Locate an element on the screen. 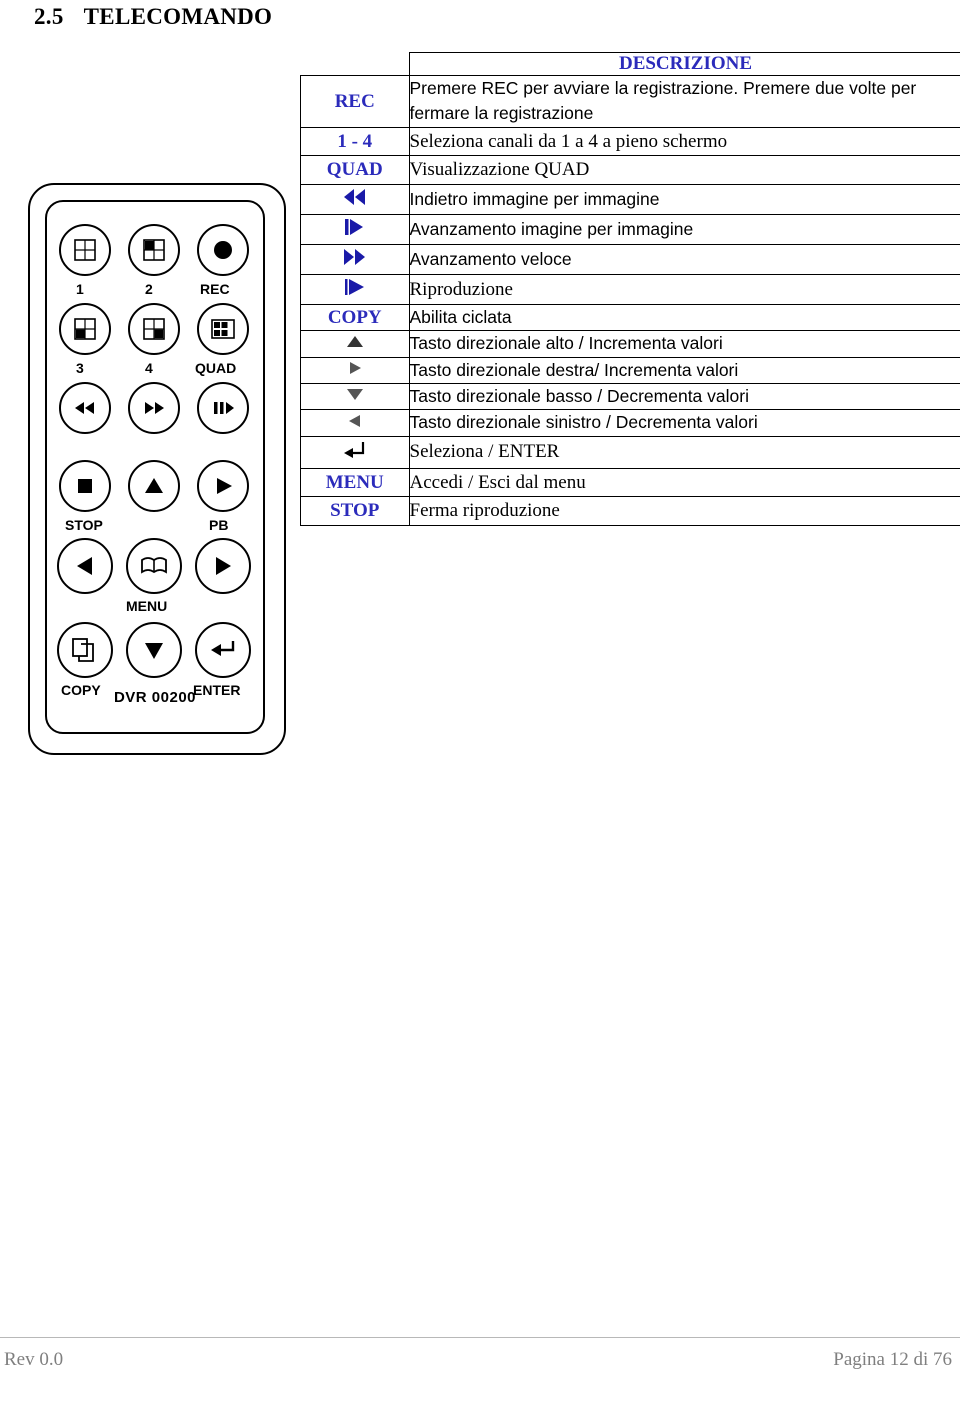  remote-model-label: DVR 00200 is located at coordinates (155, 697).